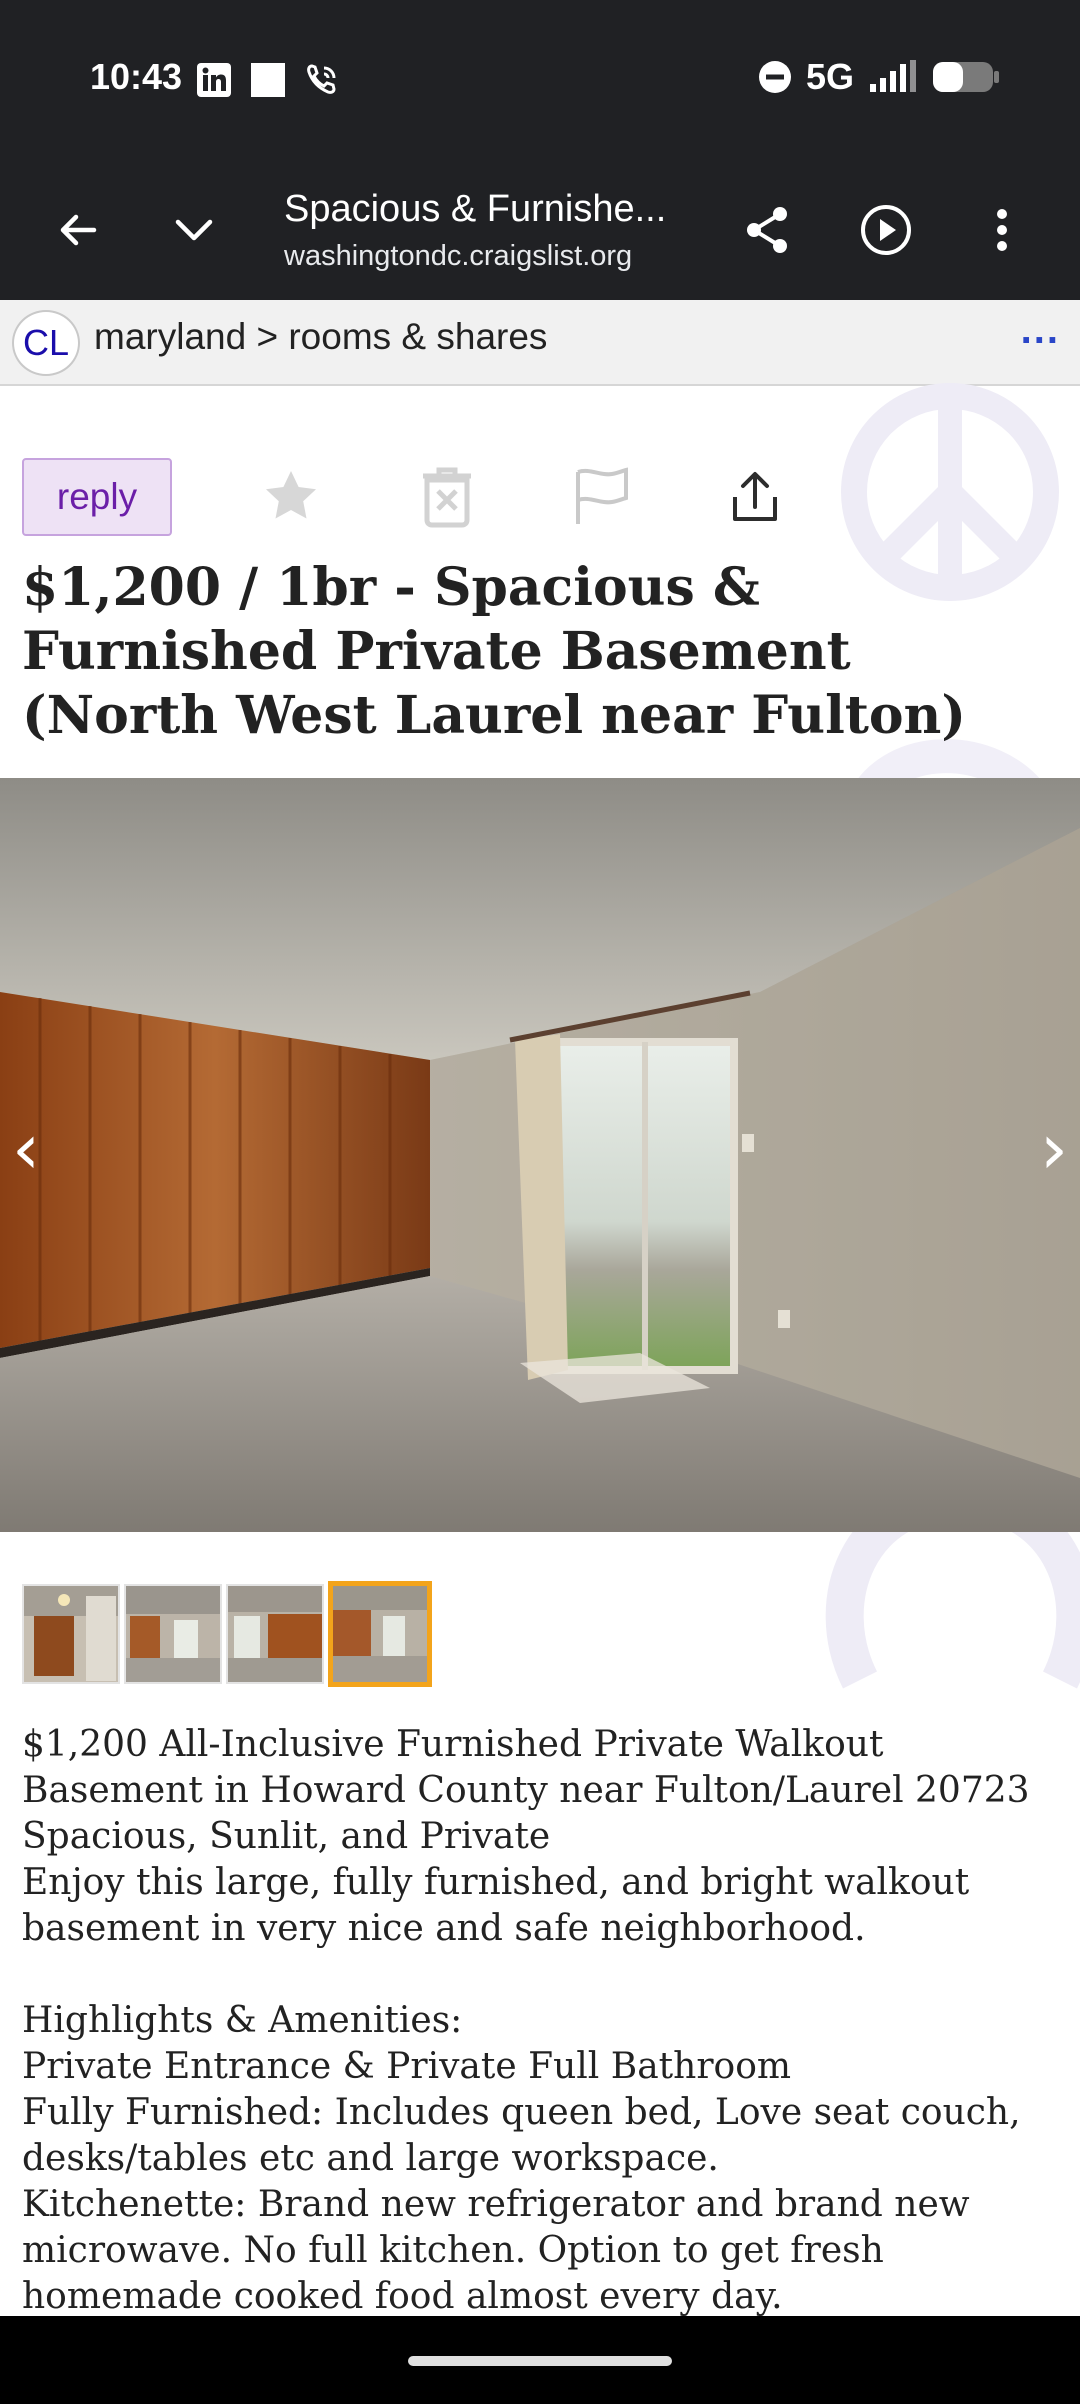 The height and width of the screenshot is (2404, 1080). Describe the element at coordinates (322, 82) in the screenshot. I see `wifi-call-icon` at that location.